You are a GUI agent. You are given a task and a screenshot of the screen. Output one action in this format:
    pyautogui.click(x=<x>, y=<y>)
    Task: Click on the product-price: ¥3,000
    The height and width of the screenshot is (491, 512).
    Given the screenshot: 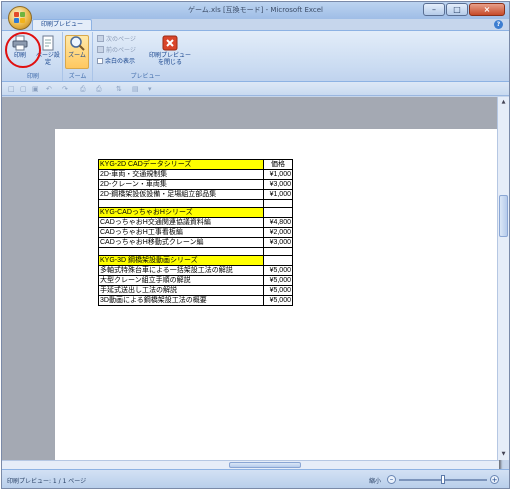 What is the action you would take?
    pyautogui.click(x=278, y=184)
    